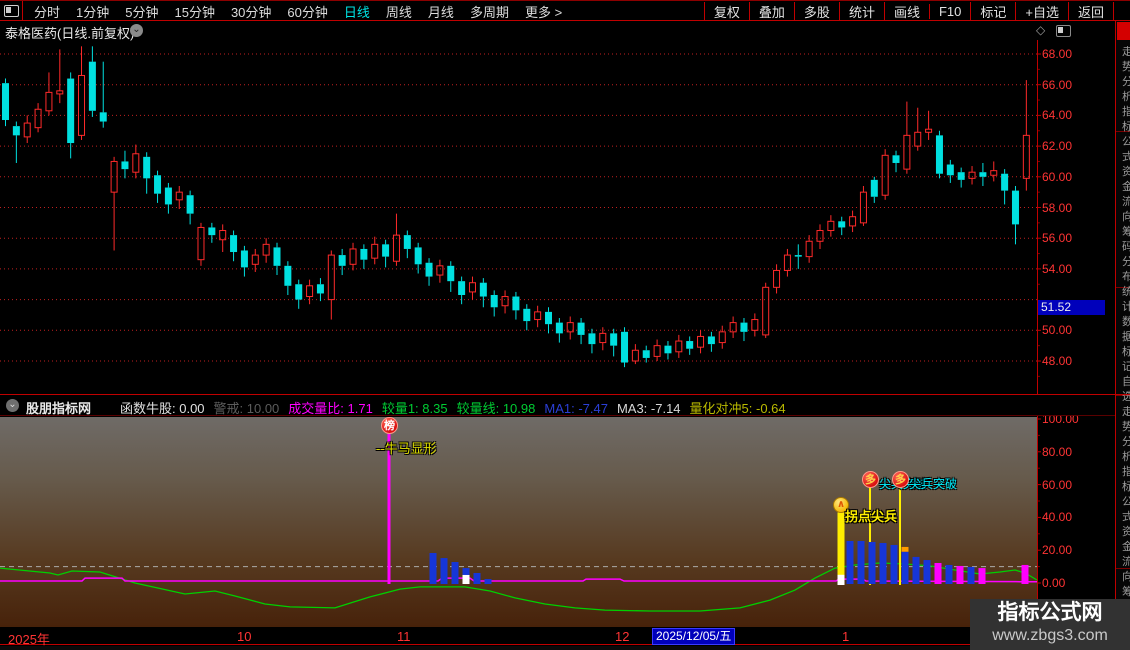  I want to click on strip-label-char: 布, so click(1126, 277).